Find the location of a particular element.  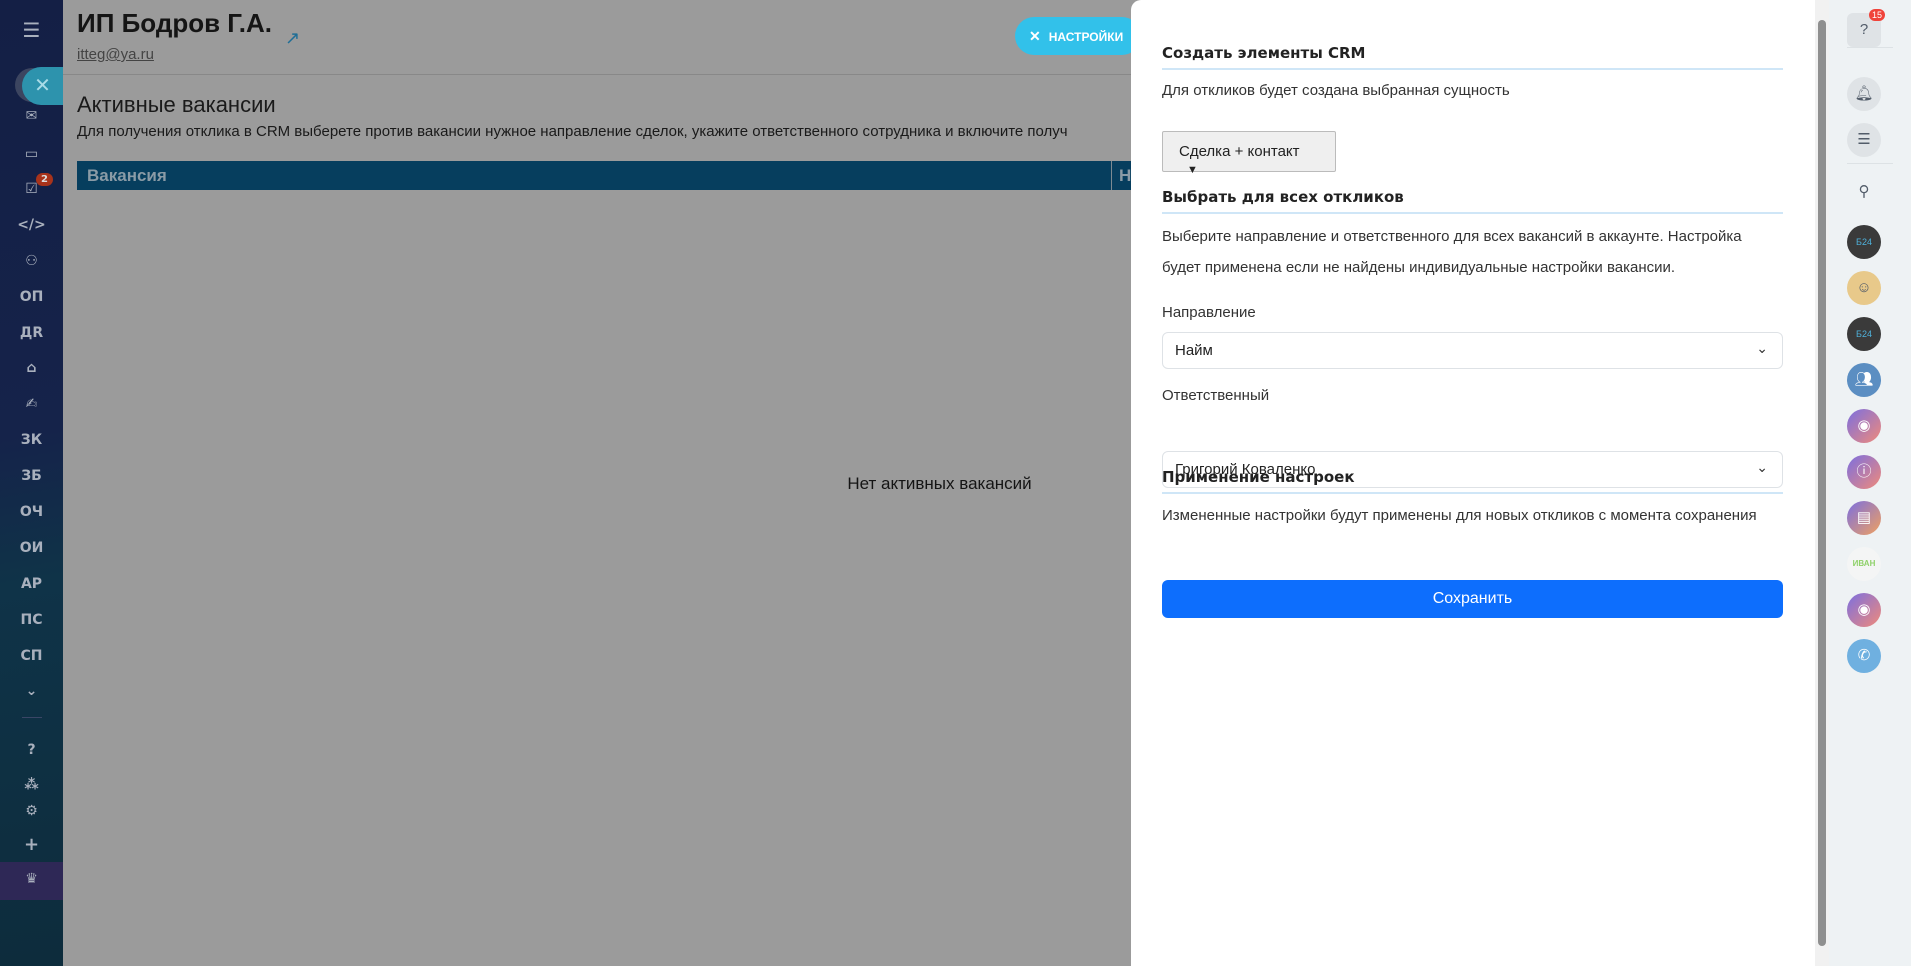

signature-icon: ✍ is located at coordinates (31, 404).